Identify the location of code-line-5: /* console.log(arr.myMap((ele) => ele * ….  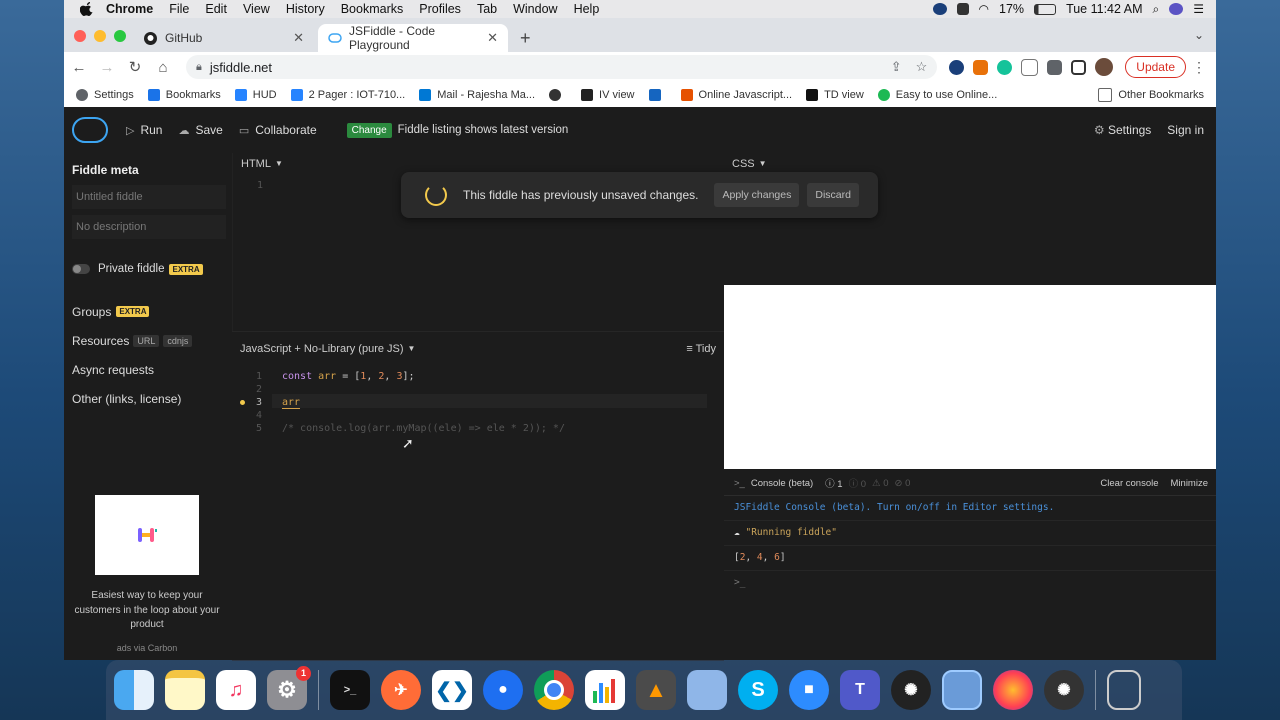
(423, 428).